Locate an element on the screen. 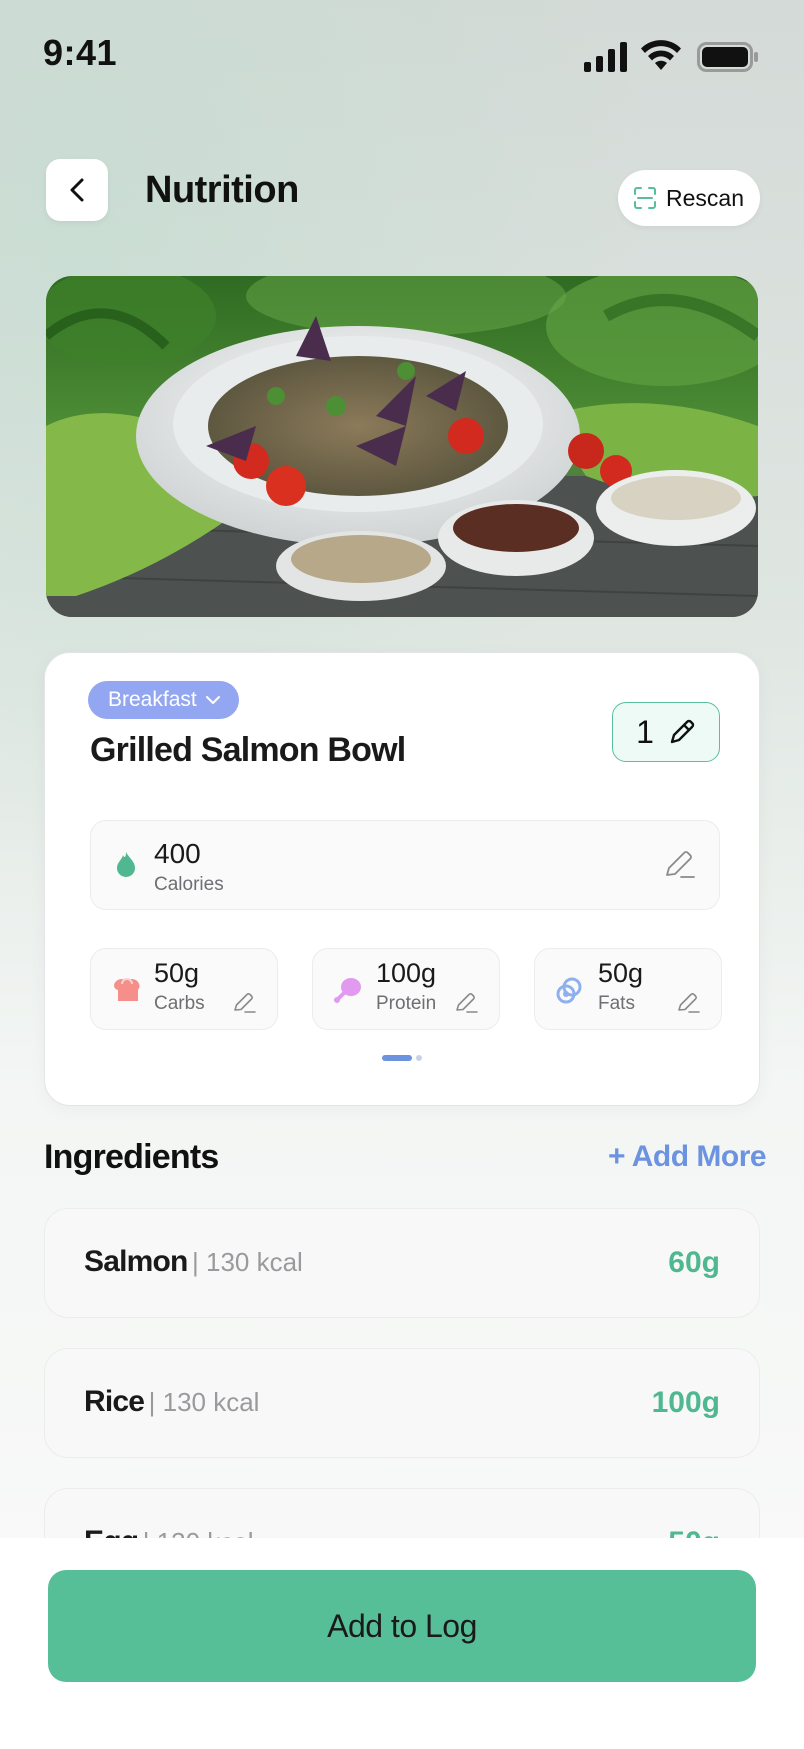  edit-carbs-icon is located at coordinates (244, 1002).